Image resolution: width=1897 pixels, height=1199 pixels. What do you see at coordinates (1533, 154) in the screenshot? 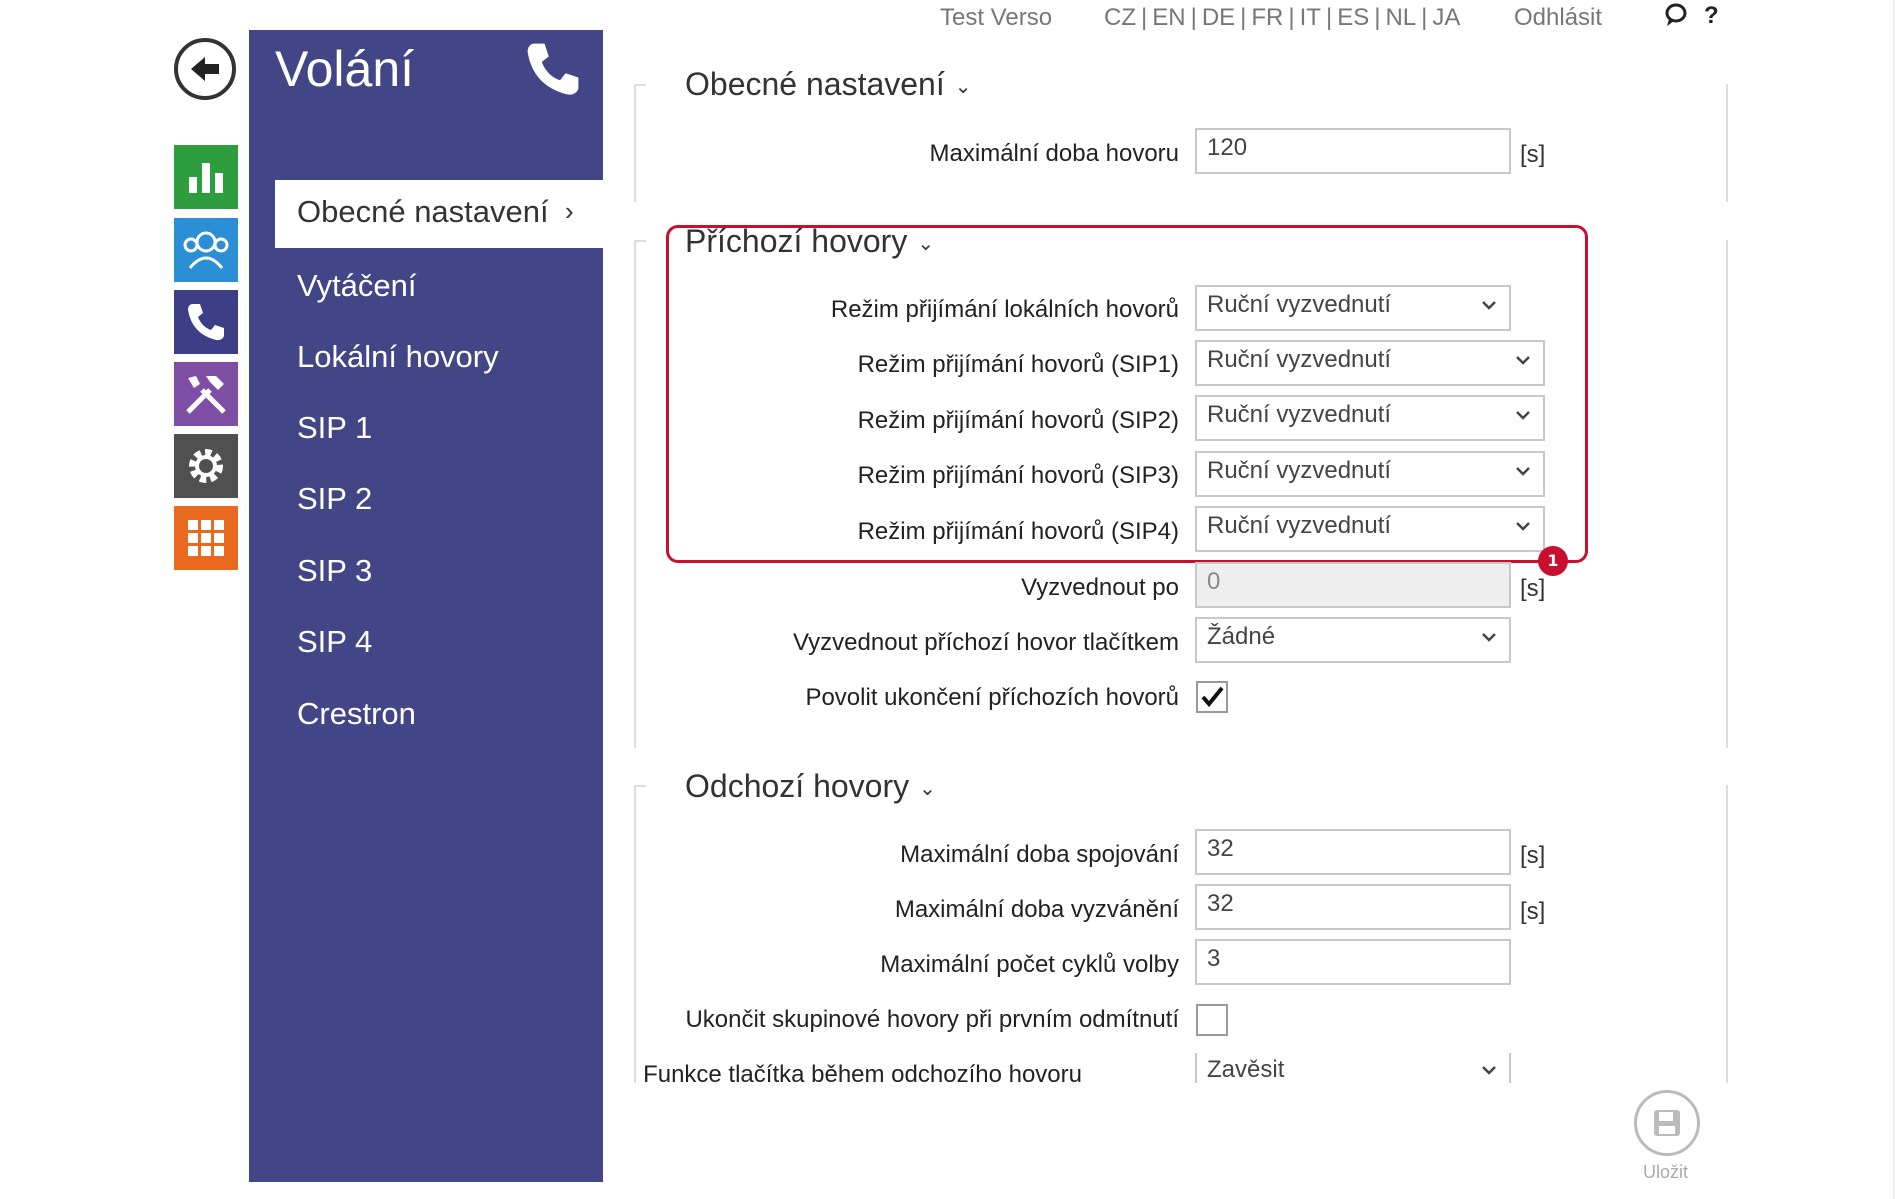
I see `max-call-unit: [s]` at bounding box center [1533, 154].